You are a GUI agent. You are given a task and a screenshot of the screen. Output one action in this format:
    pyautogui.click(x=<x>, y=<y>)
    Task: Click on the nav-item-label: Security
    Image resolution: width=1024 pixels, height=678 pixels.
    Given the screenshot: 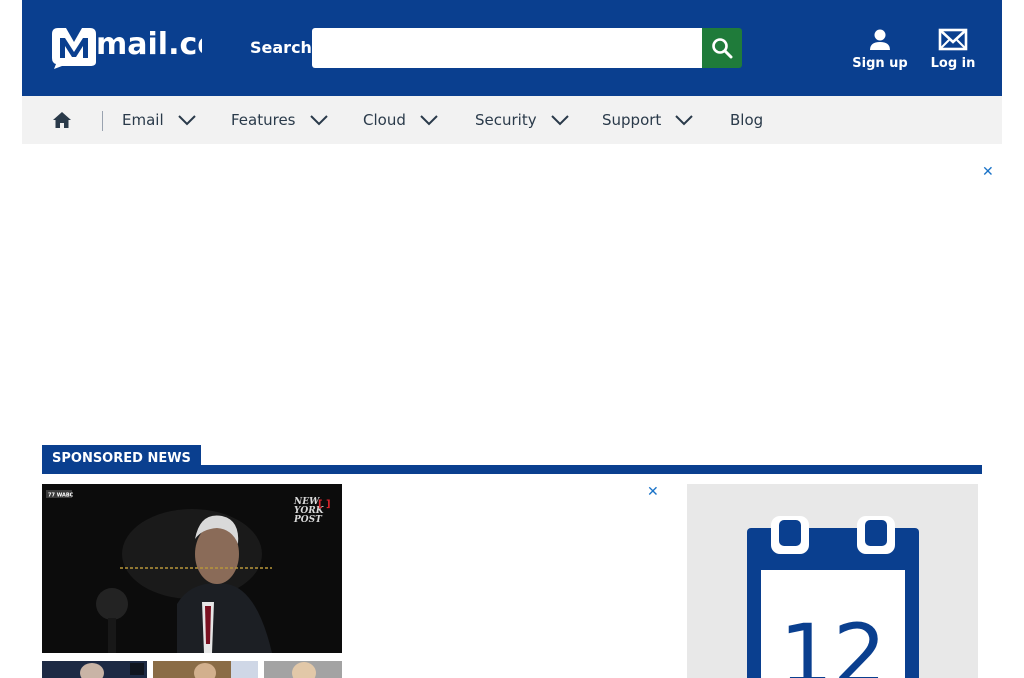 What is the action you would take?
    pyautogui.click(x=506, y=120)
    